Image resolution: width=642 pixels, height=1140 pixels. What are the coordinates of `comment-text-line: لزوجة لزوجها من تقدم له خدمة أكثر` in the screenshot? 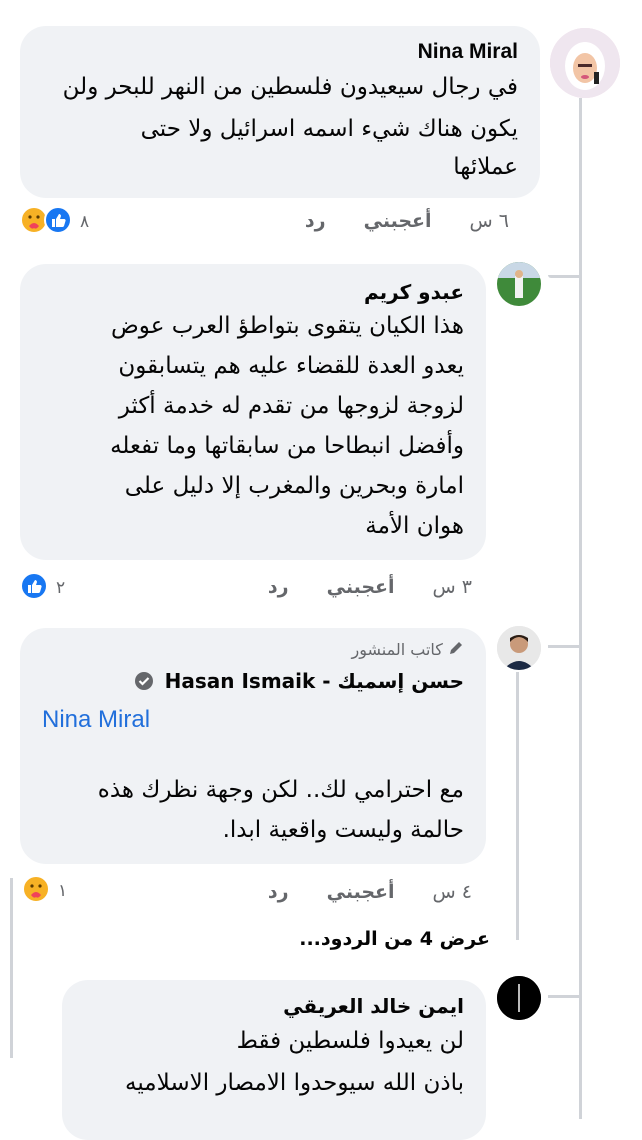 It's located at (291, 406).